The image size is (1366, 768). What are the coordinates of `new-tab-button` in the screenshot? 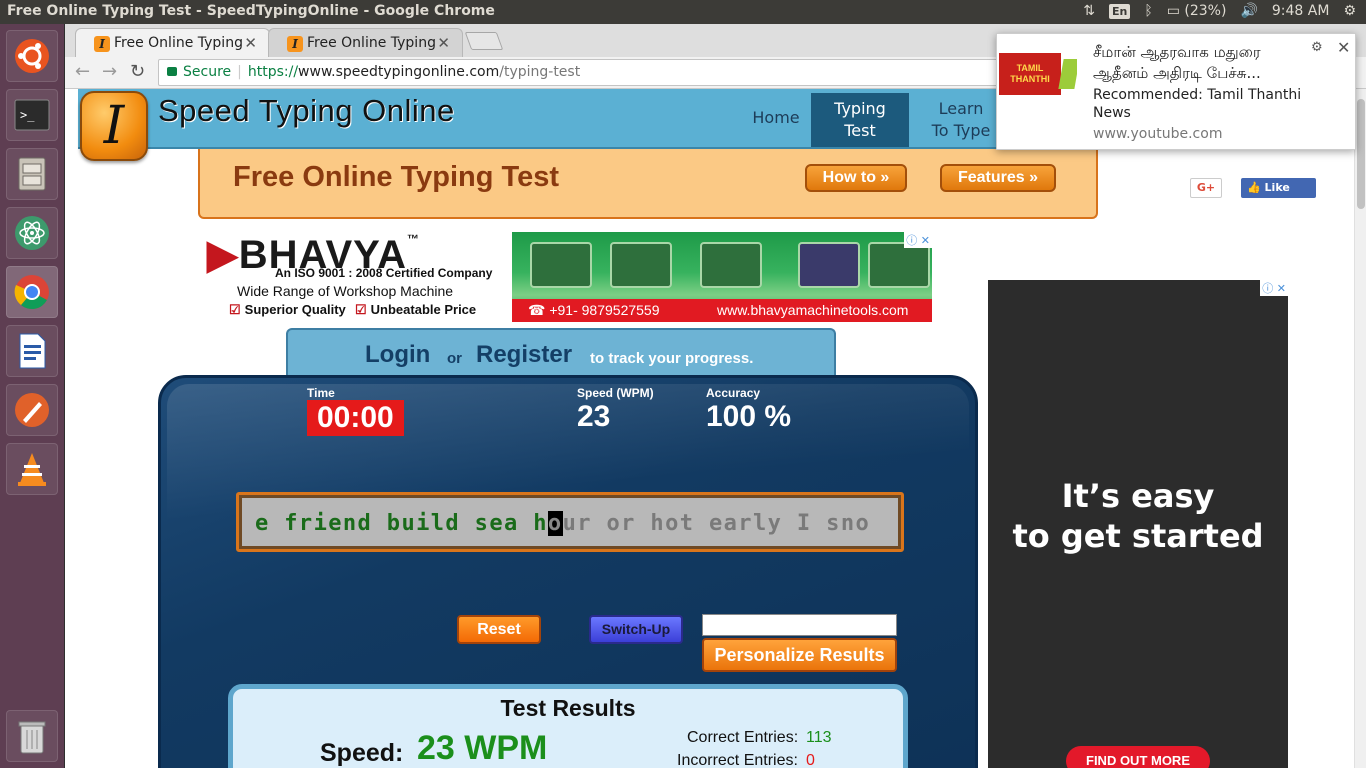 It's located at (484, 41).